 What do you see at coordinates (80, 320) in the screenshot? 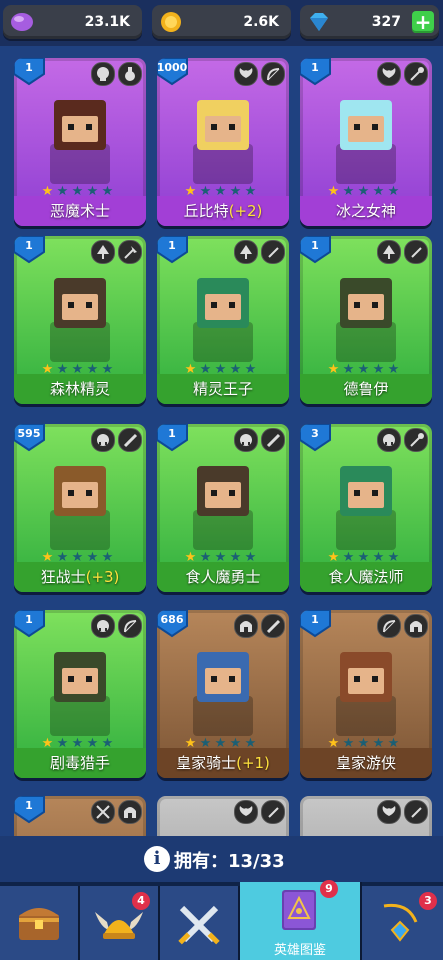
I see `hero-card: 1 ★ ★ ★ ★ ★ 森林精灵` at bounding box center [80, 320].